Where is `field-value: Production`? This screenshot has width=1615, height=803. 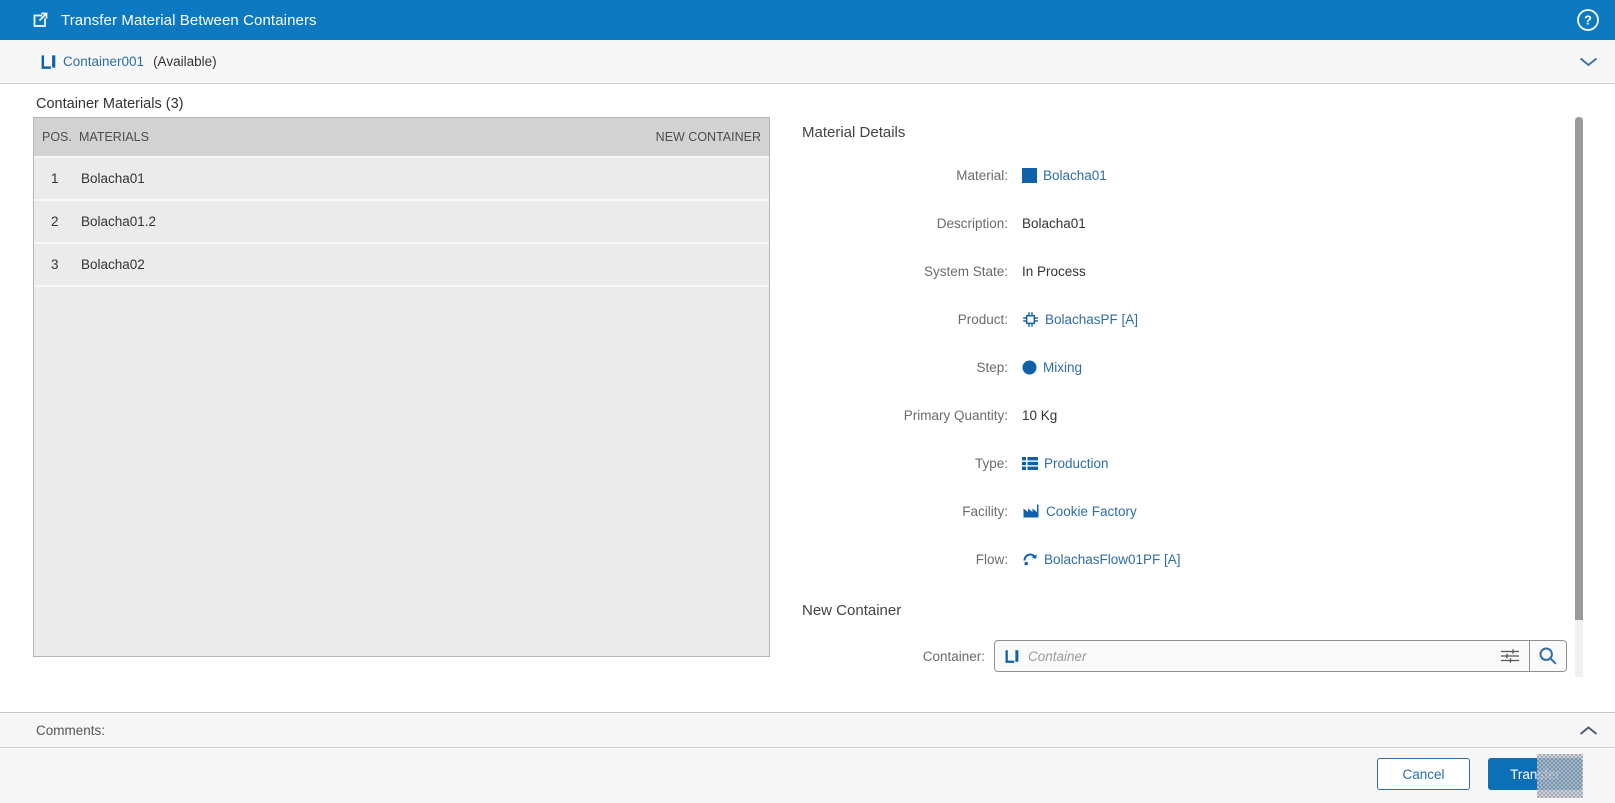
field-value: Production is located at coordinates (1065, 463).